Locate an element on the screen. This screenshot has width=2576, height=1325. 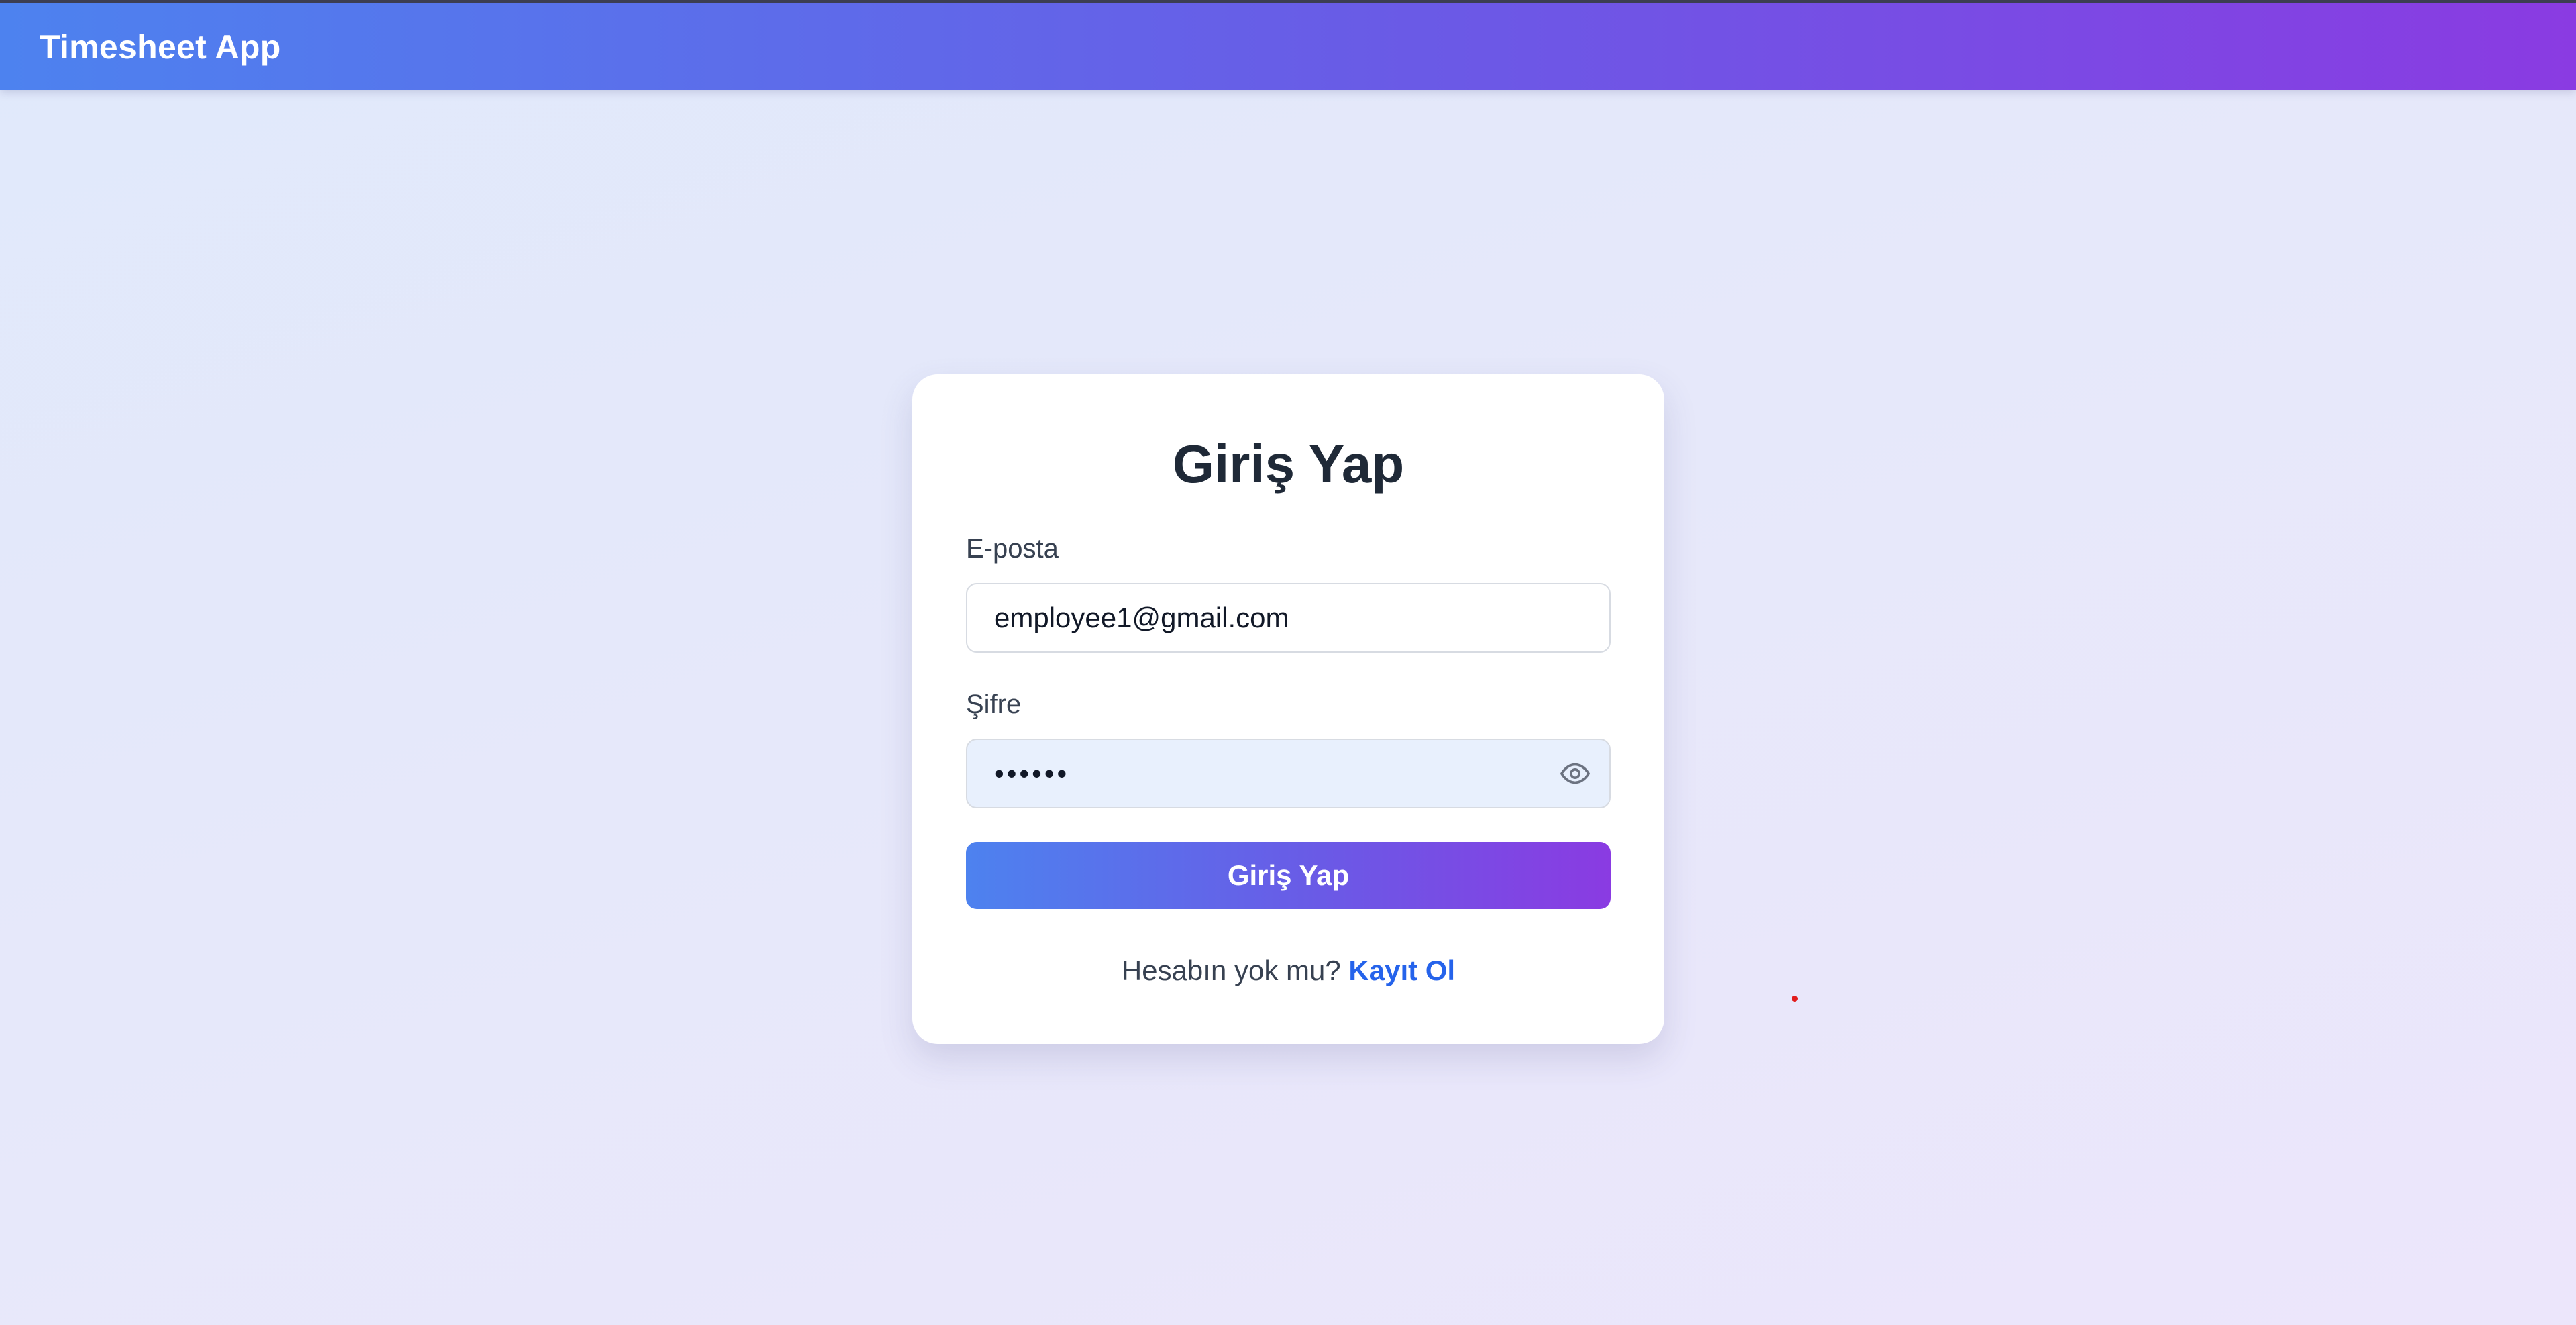
signup-prompt: Hesabın yok mu? Kayıt Ol is located at coordinates (1288, 971).